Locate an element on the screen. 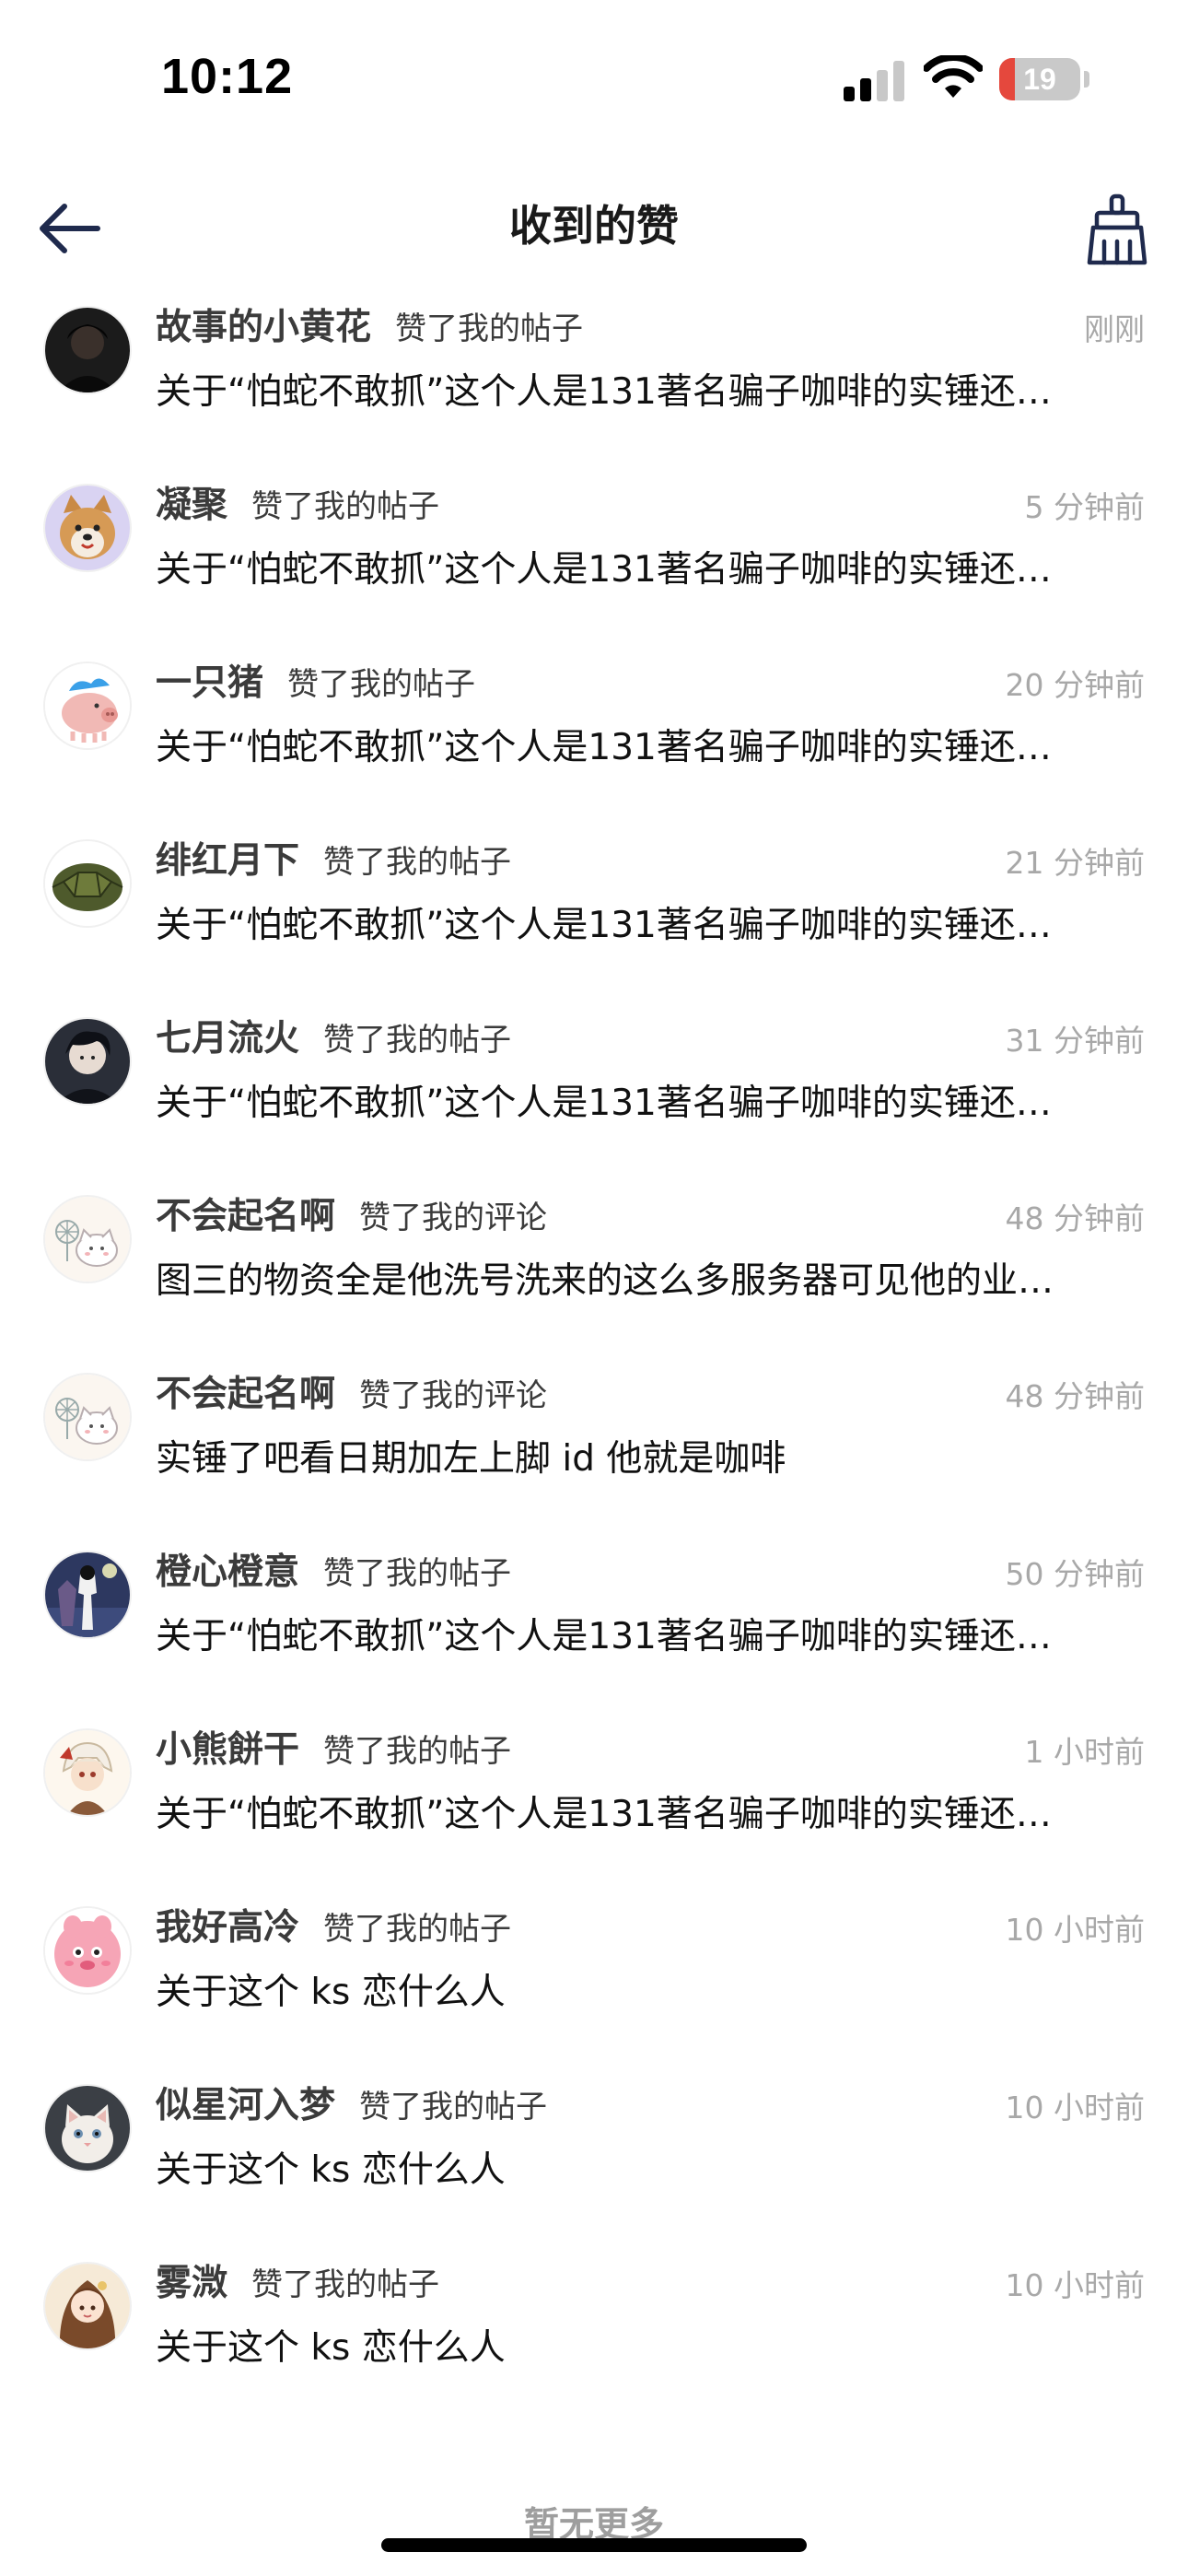  status-bar: 10:12 19 is located at coordinates (594, 78).